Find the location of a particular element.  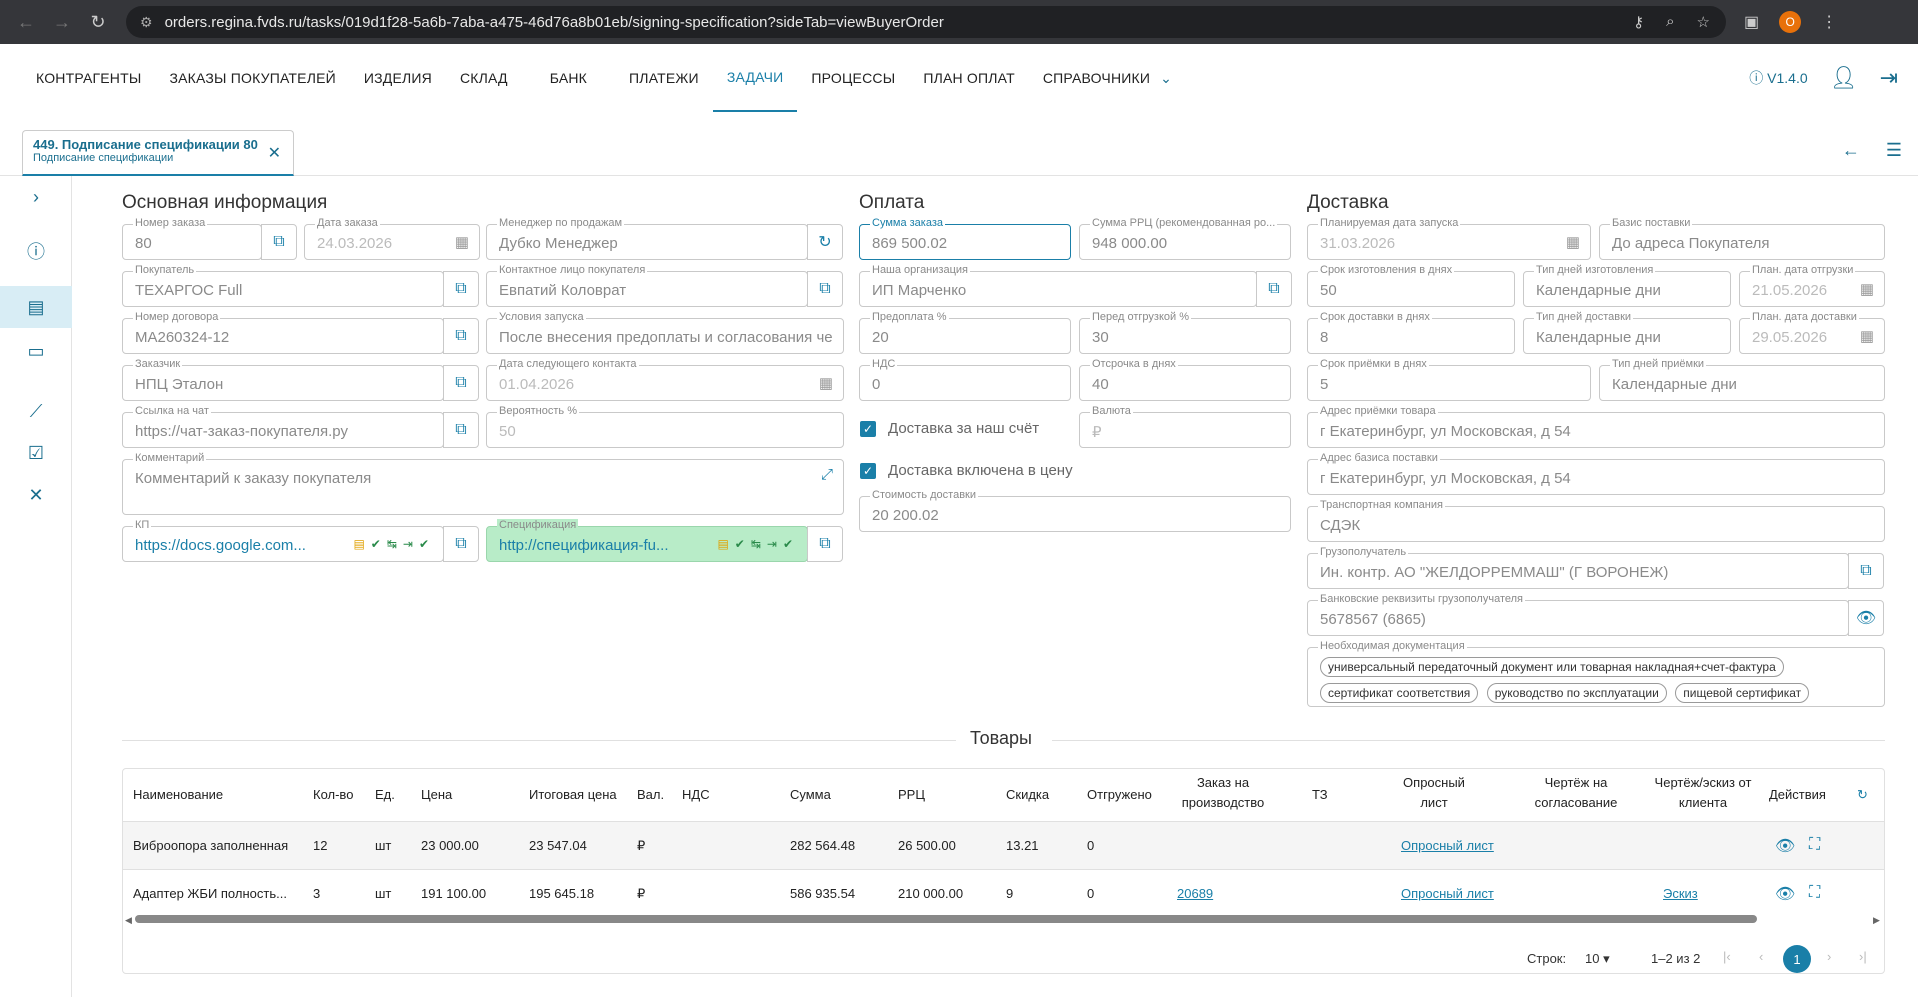

col-header: Скидка is located at coordinates (1027, 795).